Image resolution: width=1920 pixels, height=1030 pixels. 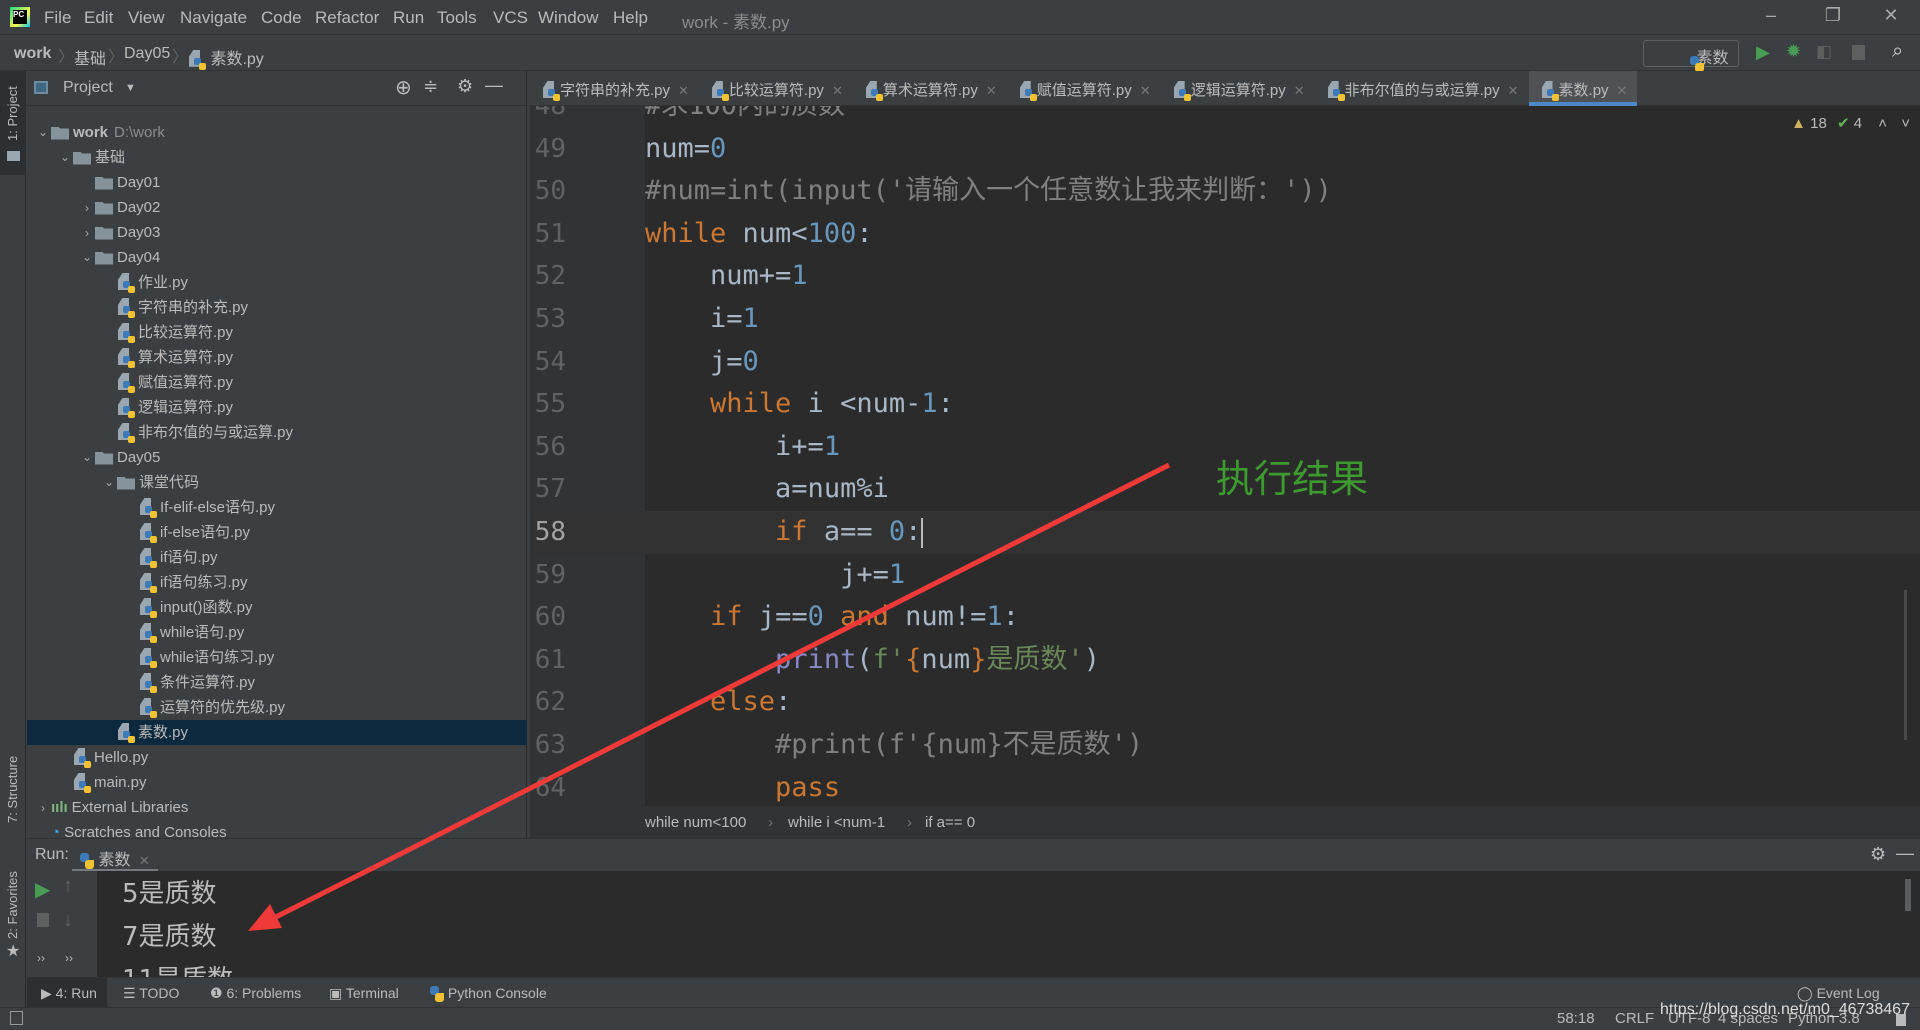 I want to click on code-line: 63 #print(f'{num}不是质数'), so click(x=1225, y=745).